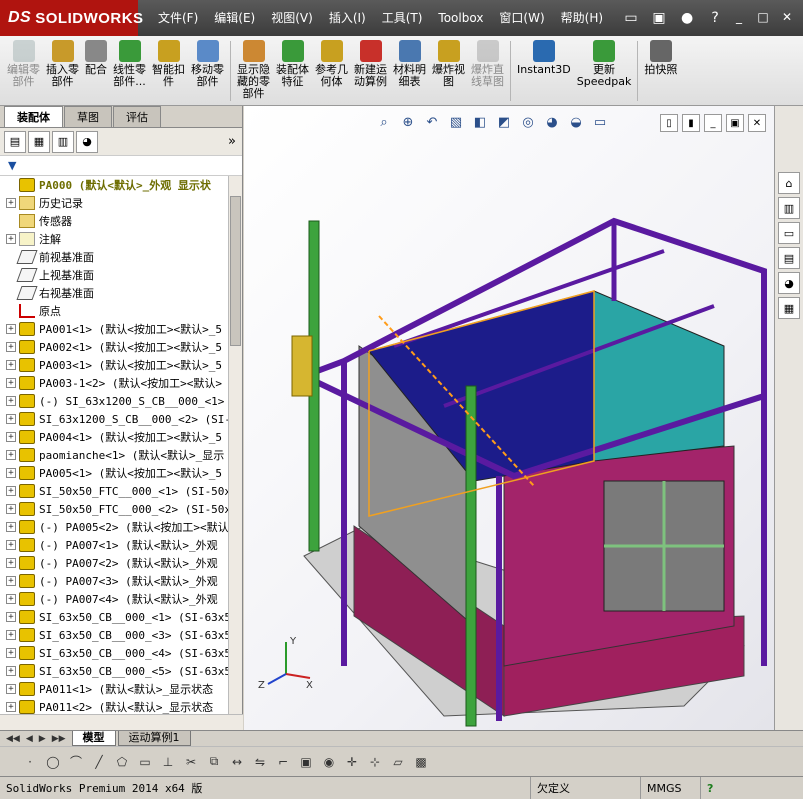 The width and height of the screenshot is (803, 799). Describe the element at coordinates (114, 706) in the screenshot. I see `tree-row: + PA011<2> (默认<默认>_显示状态` at that location.